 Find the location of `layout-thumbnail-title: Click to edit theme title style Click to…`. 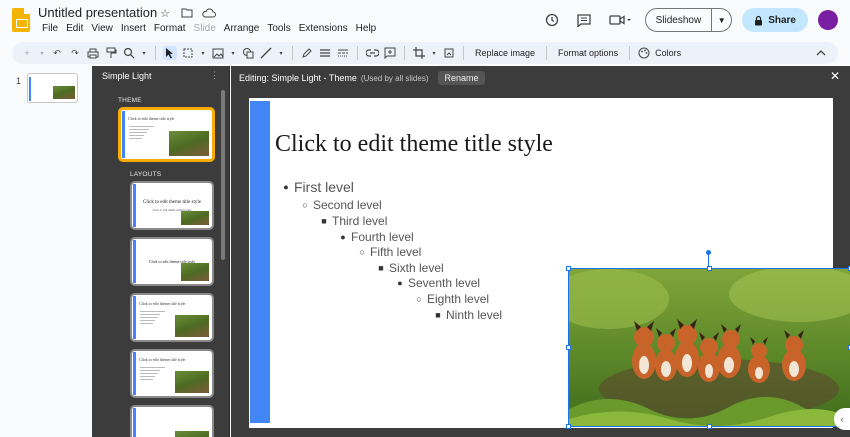

layout-thumbnail-title: Click to edit theme title style Click to… is located at coordinates (172, 205).